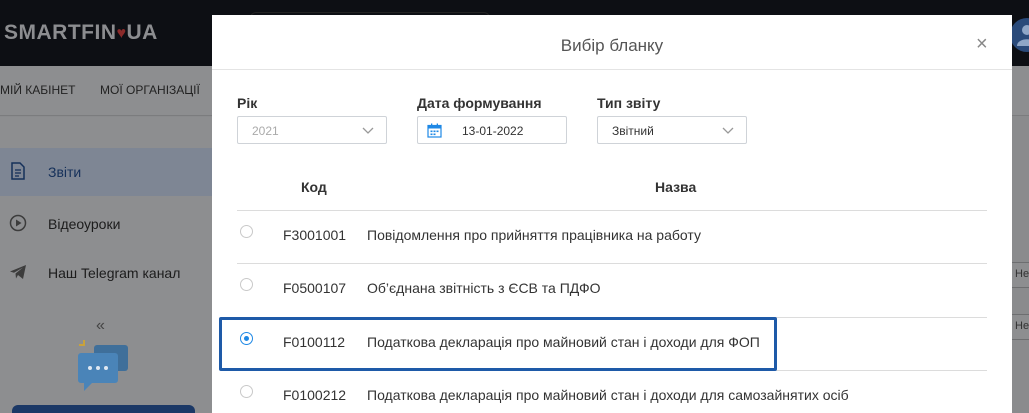 The height and width of the screenshot is (413, 1029). I want to click on row-name: Об’єднана звітність з ЄСВ та ПДФО, so click(484, 288).